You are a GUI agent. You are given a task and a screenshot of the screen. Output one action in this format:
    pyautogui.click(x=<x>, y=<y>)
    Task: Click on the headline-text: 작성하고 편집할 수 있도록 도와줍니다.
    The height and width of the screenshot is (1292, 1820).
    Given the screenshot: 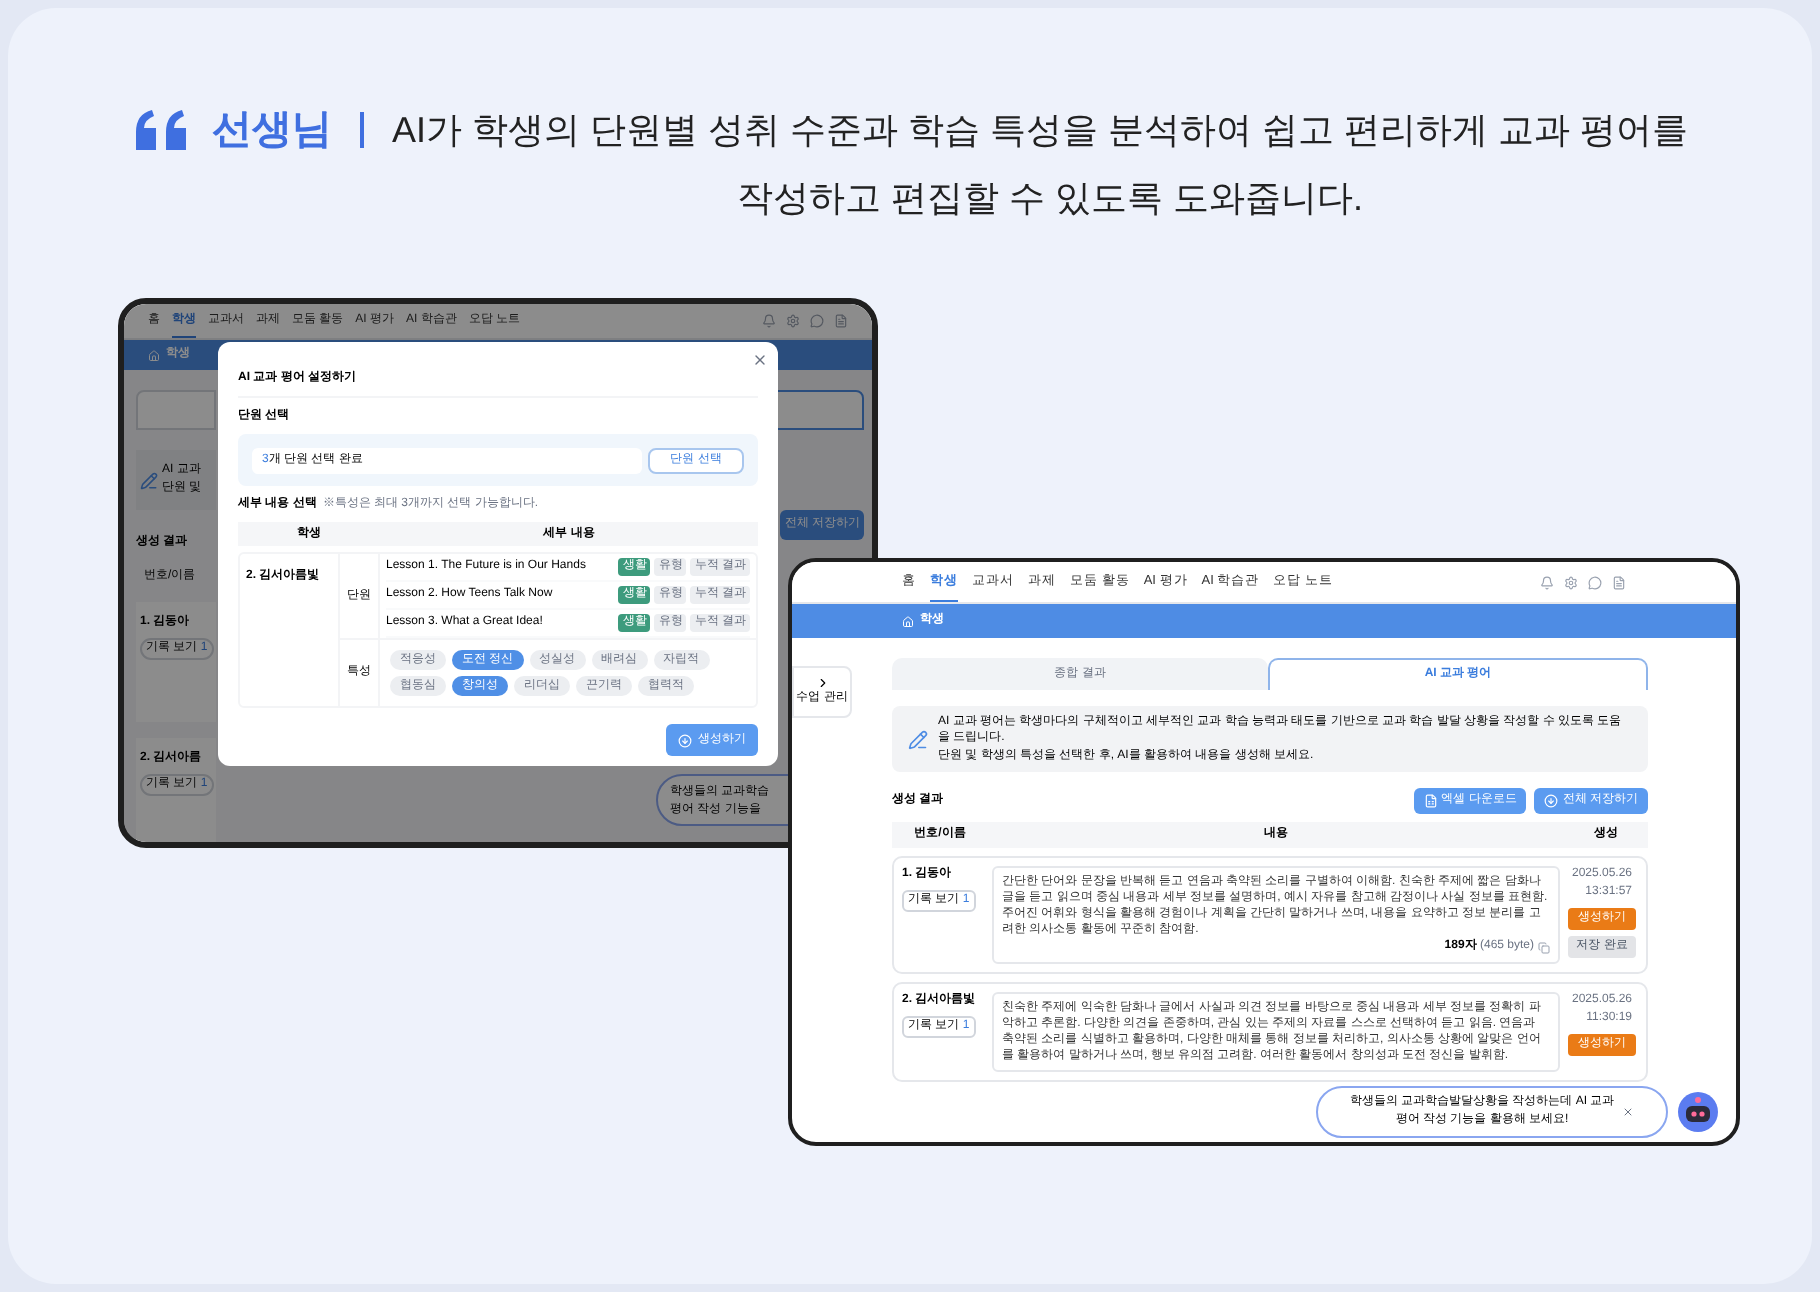 What is the action you would take?
    pyautogui.click(x=1049, y=199)
    